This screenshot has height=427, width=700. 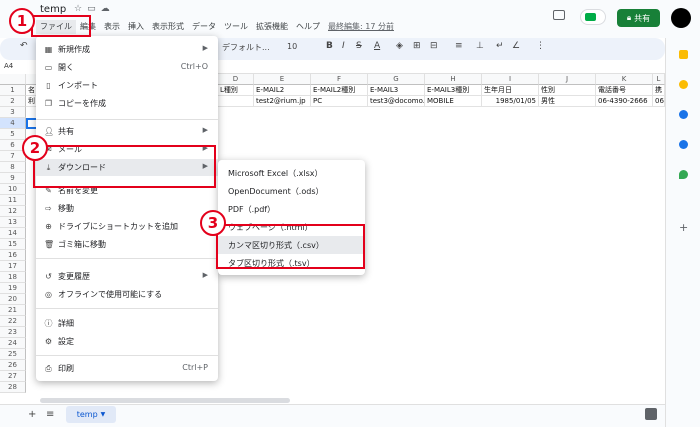 What do you see at coordinates (13, 343) in the screenshot?
I see `row-header: 24` at bounding box center [13, 343].